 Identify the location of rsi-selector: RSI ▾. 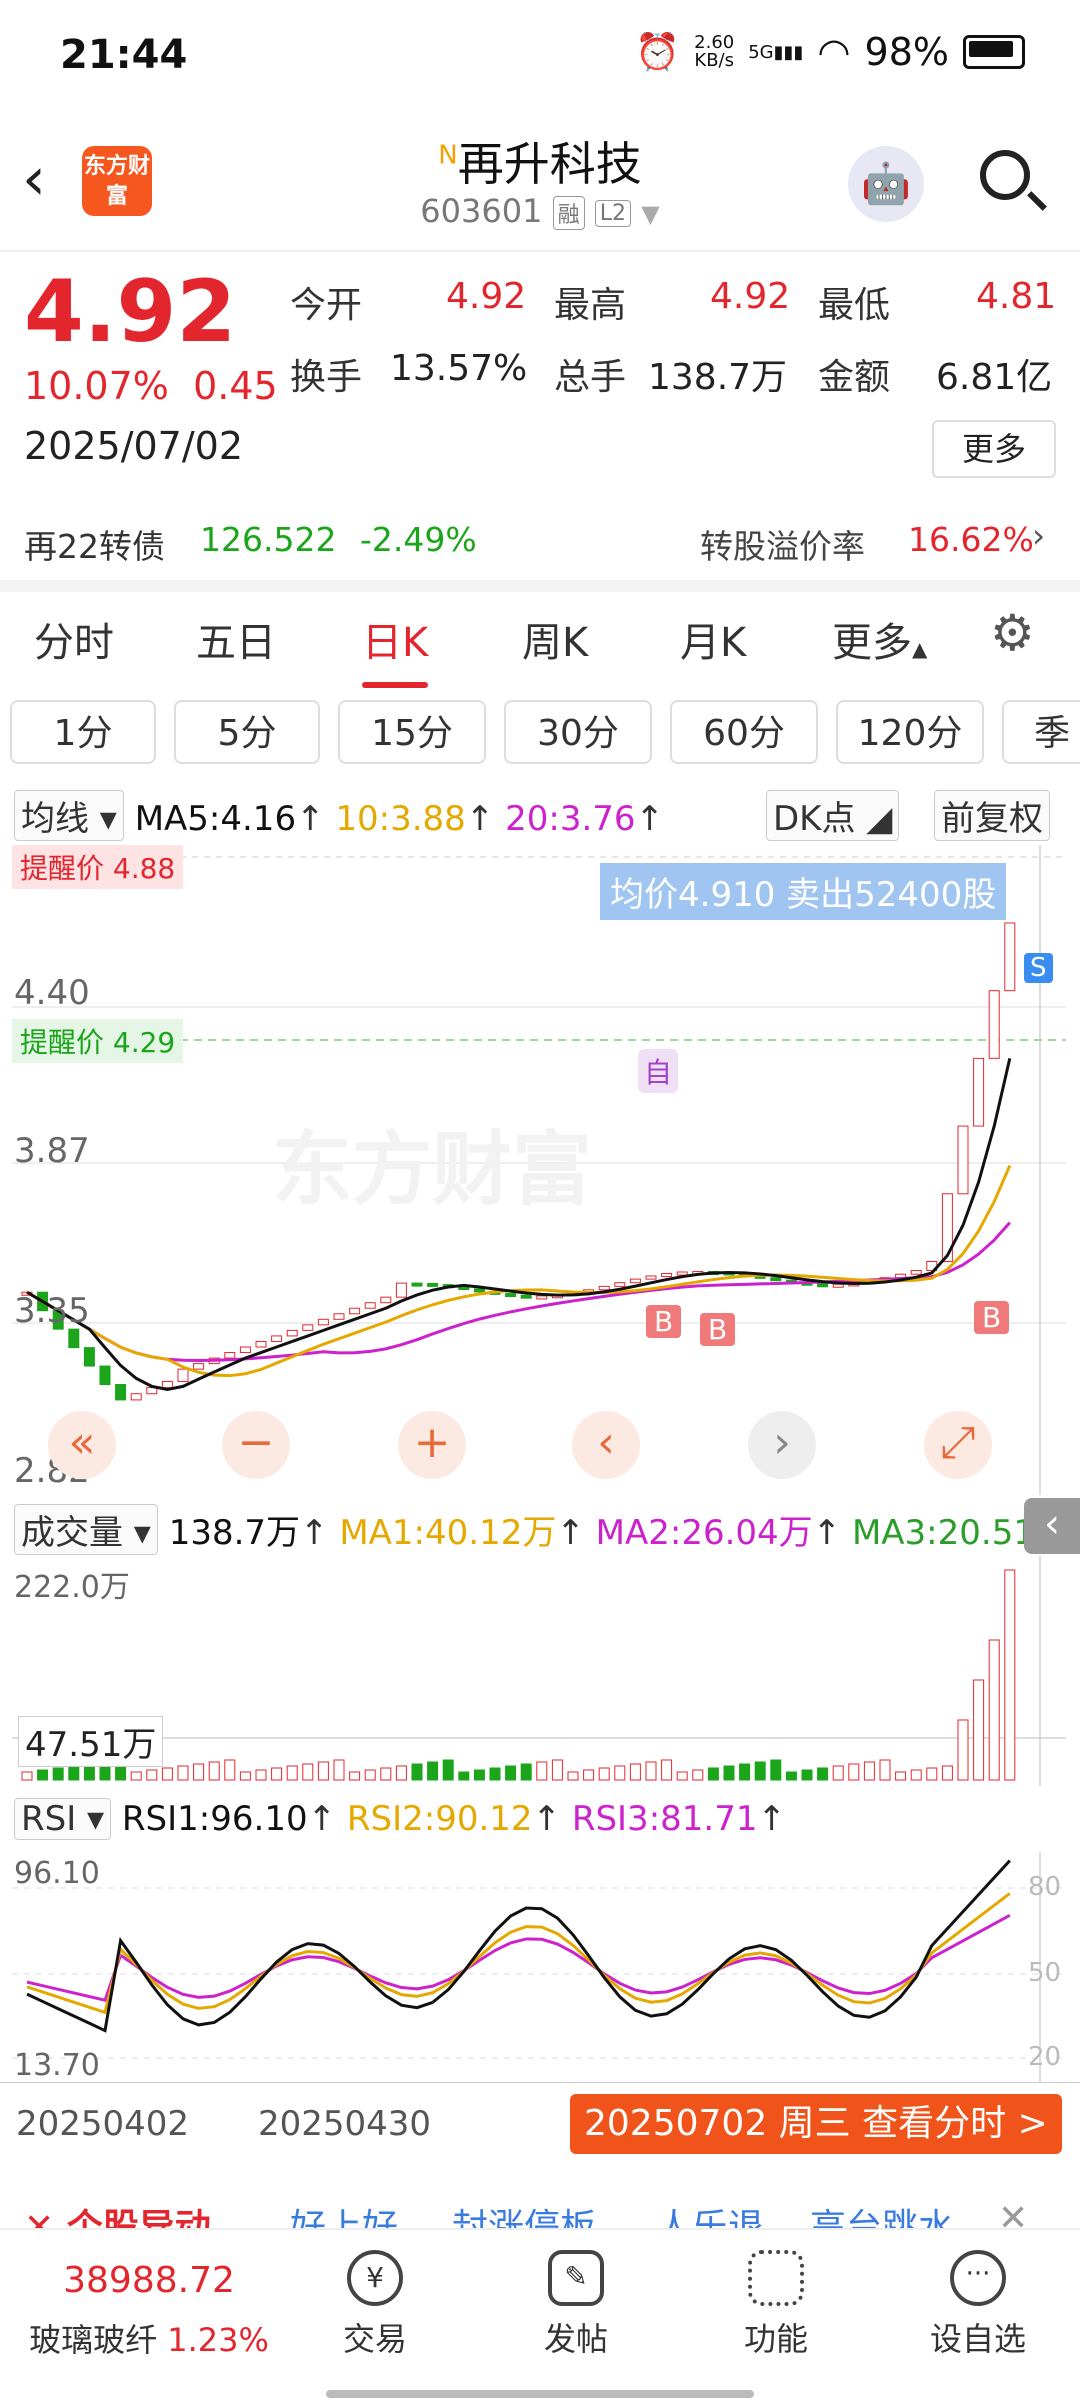
(63, 1819).